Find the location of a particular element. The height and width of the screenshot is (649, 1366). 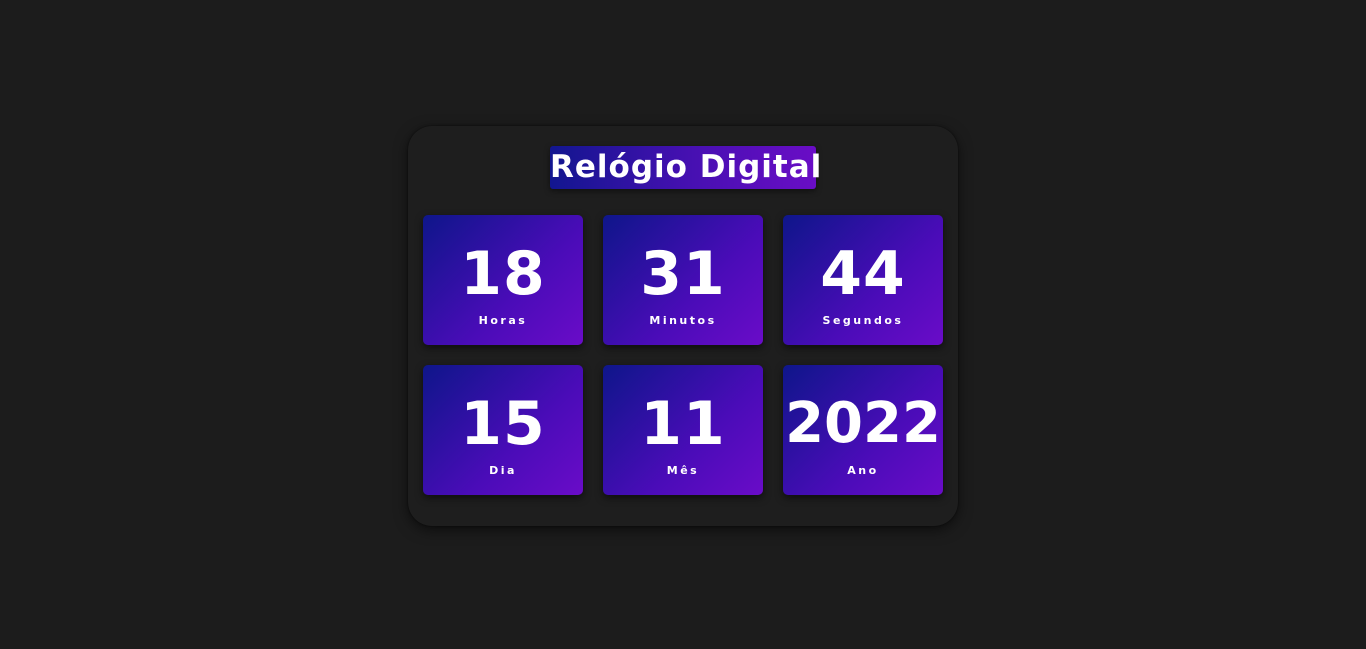

minutes-tile: 31 Minutos is located at coordinates (683, 280).